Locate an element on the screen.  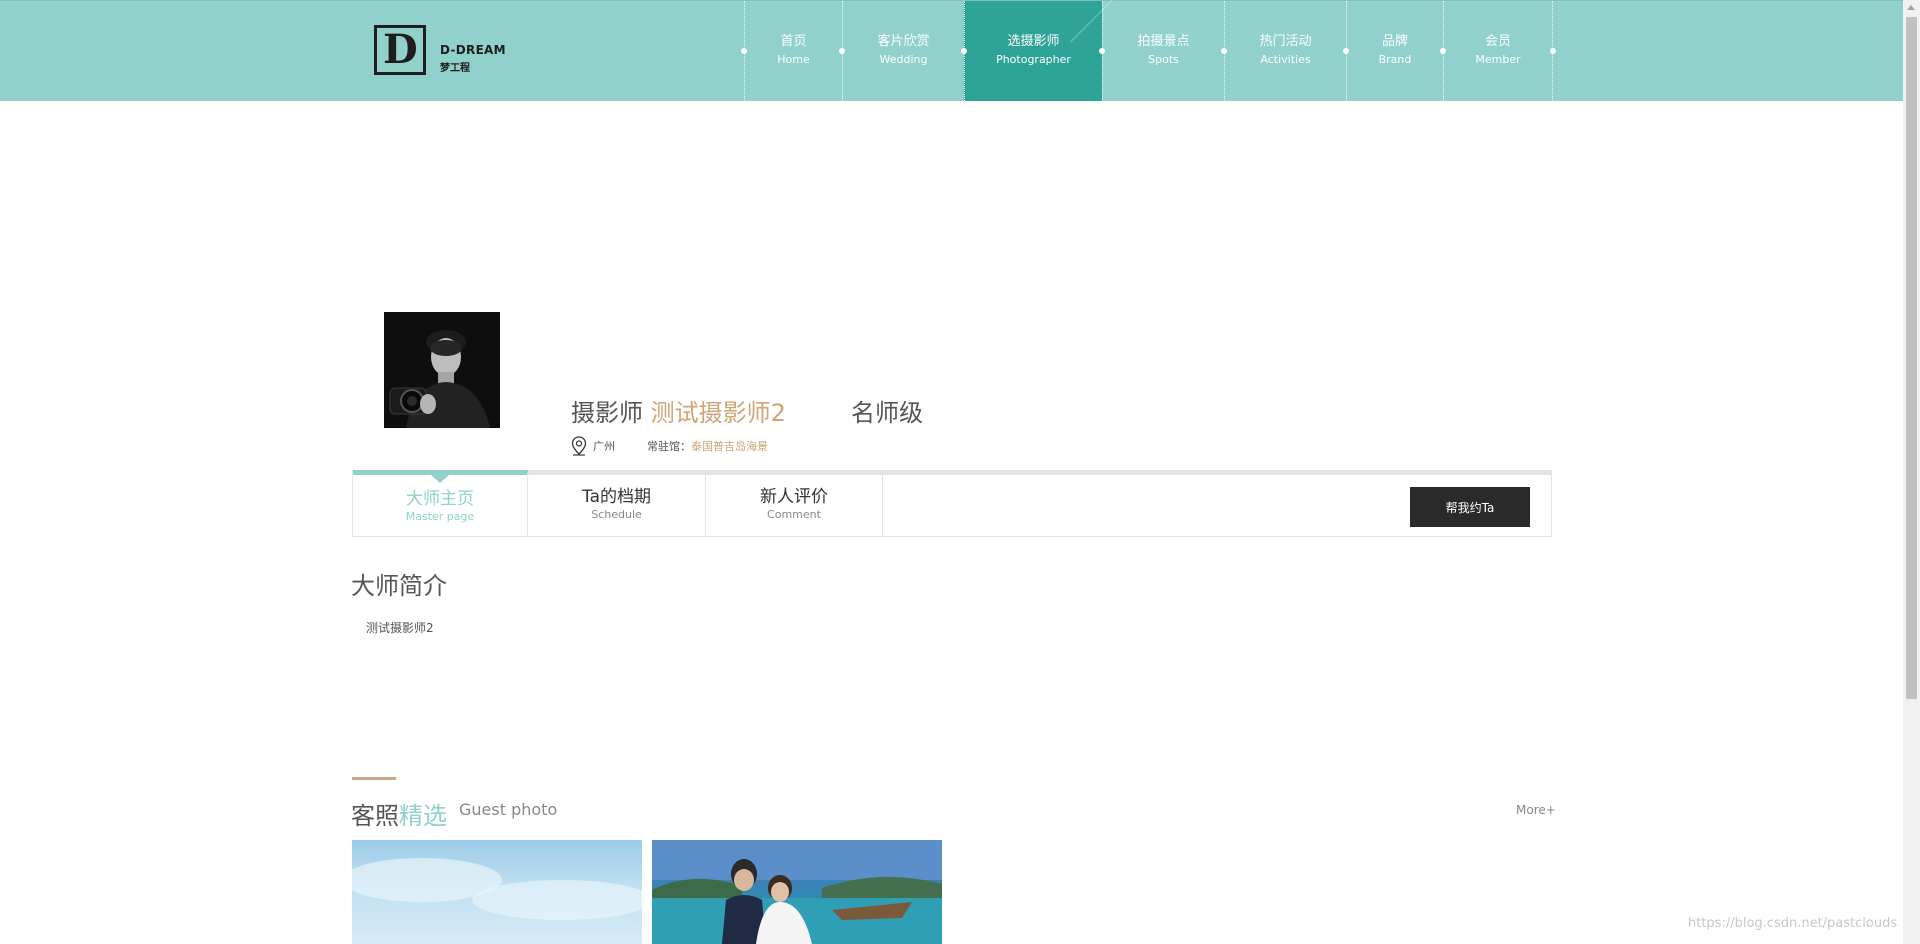
photographer-prefix: 摄影师 is located at coordinates (607, 413).